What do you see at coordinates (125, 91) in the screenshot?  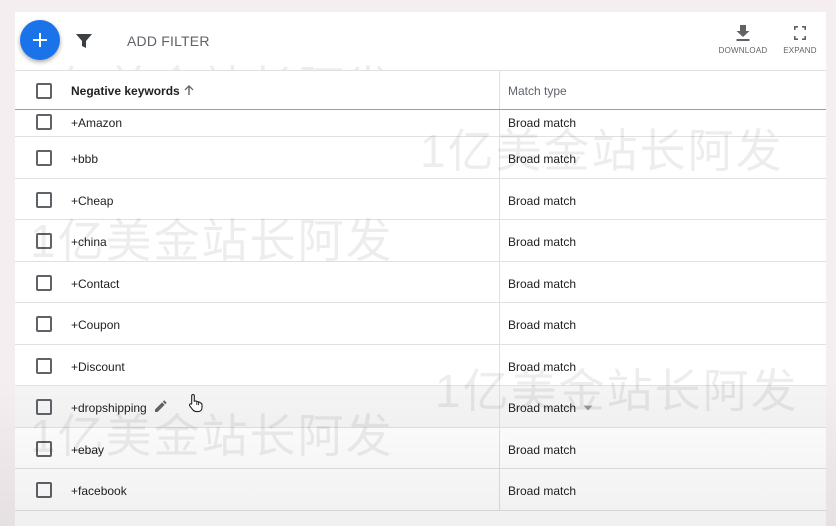 I see `column-header-keywords: Negative keywords` at bounding box center [125, 91].